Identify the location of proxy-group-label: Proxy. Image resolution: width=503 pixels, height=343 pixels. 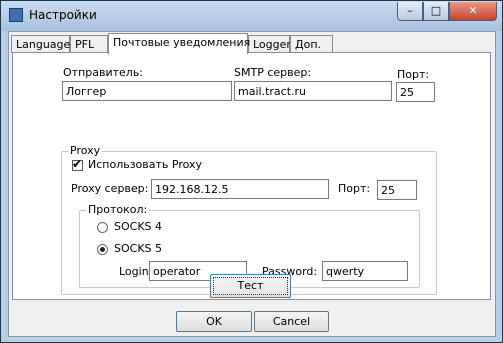
(85, 150).